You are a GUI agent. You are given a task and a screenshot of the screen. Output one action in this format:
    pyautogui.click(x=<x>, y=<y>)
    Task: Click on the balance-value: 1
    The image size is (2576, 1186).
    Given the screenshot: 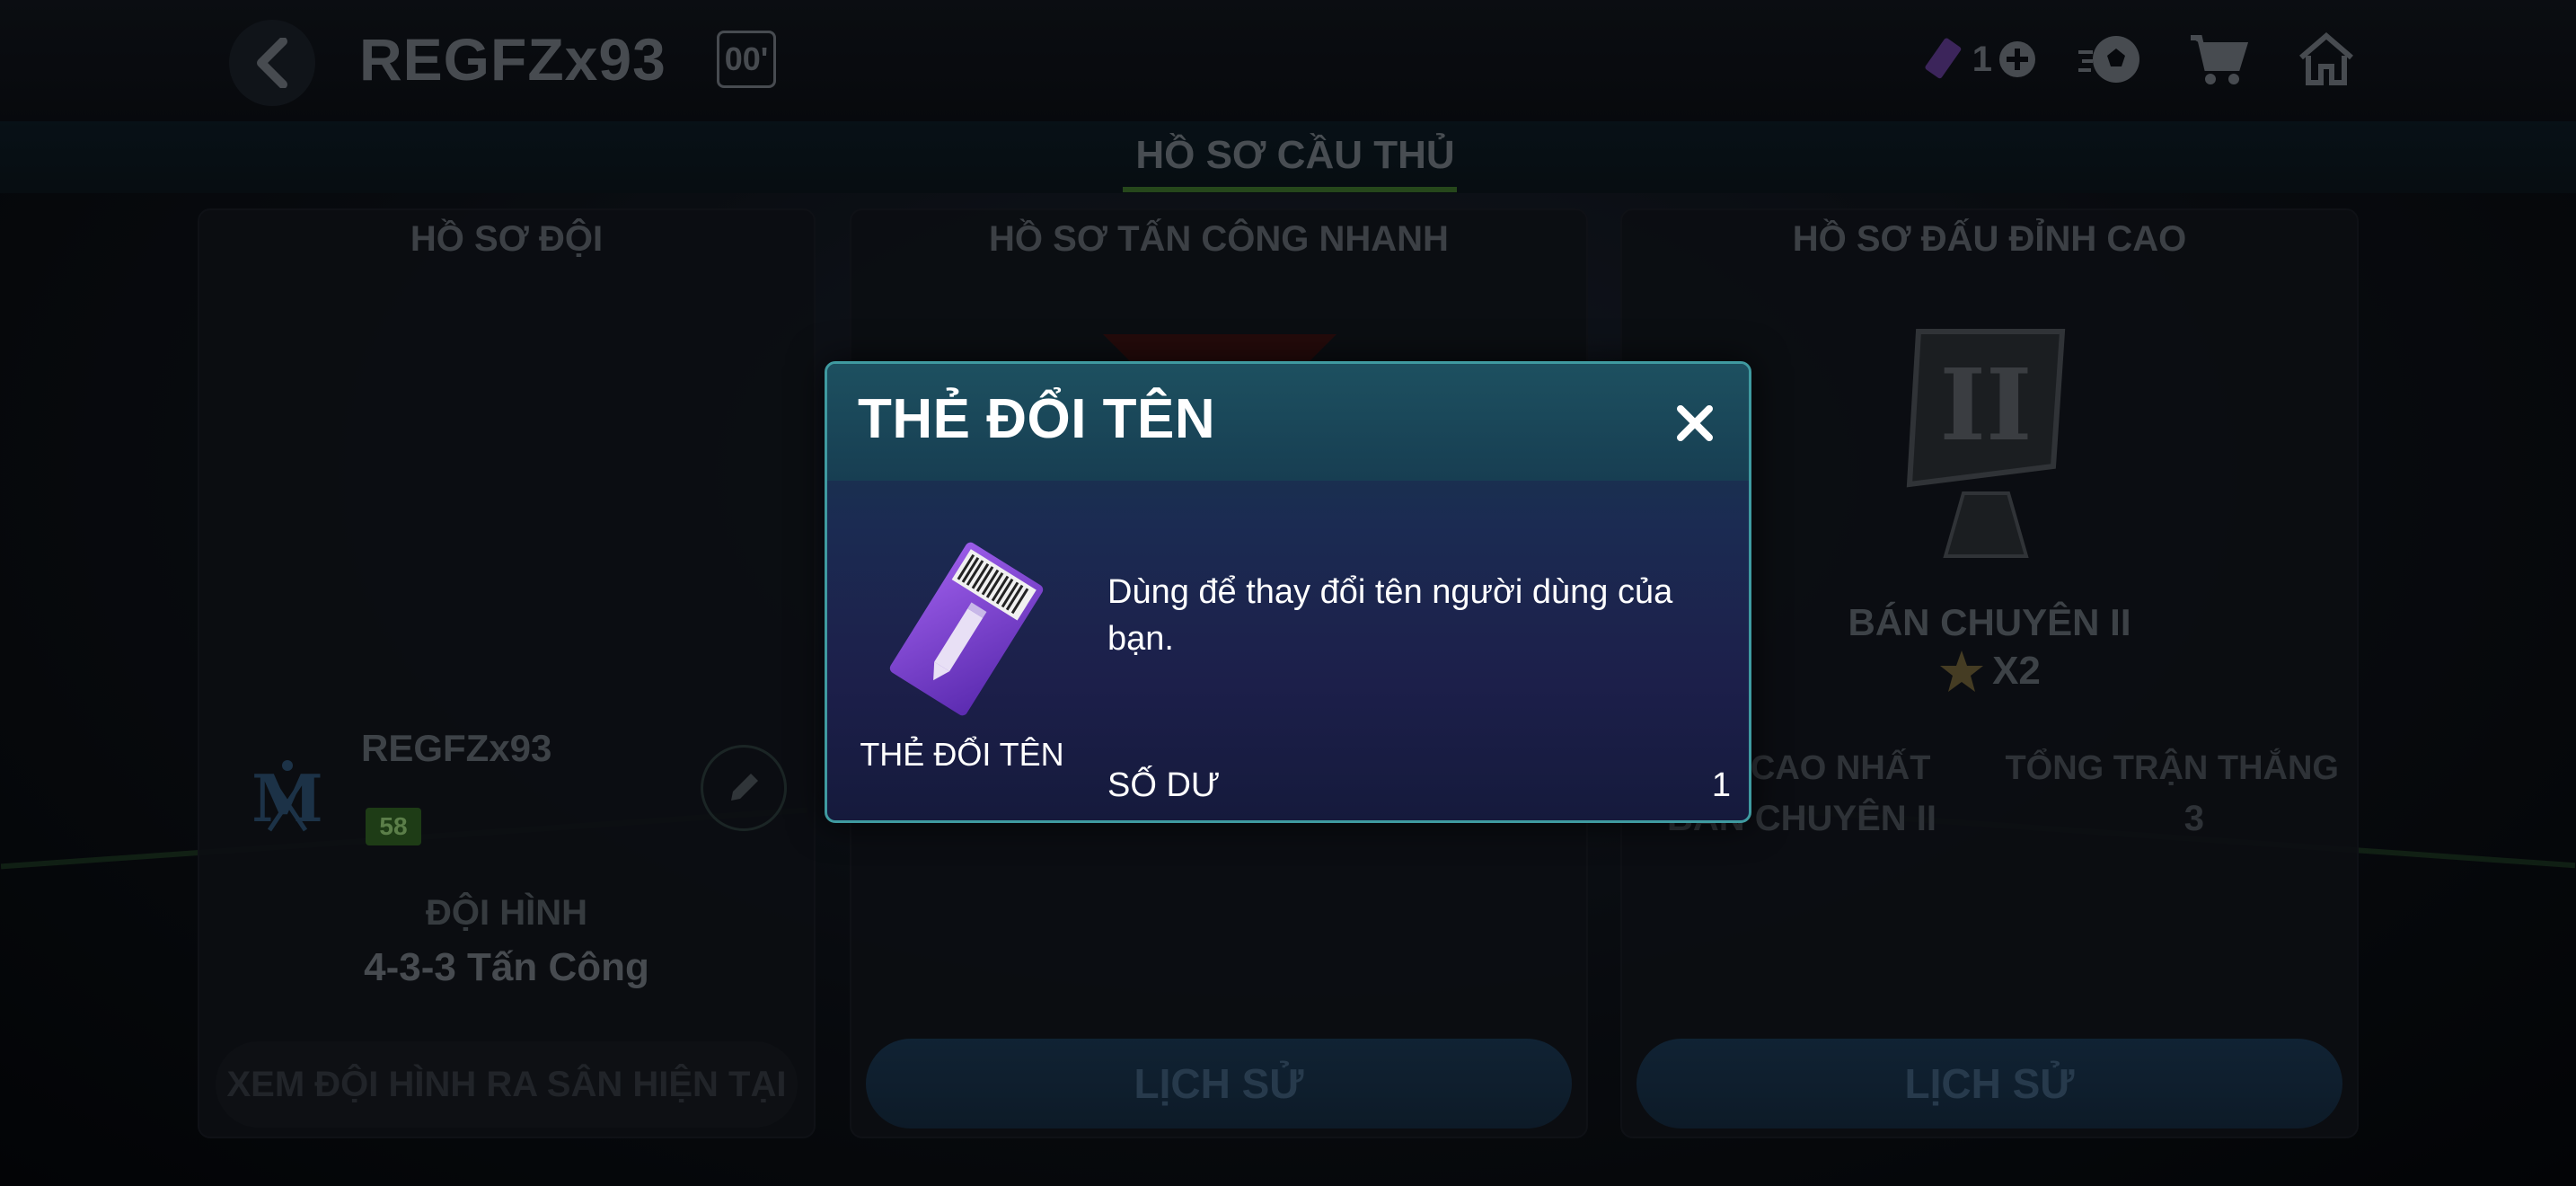 What is the action you would take?
    pyautogui.click(x=1721, y=785)
    